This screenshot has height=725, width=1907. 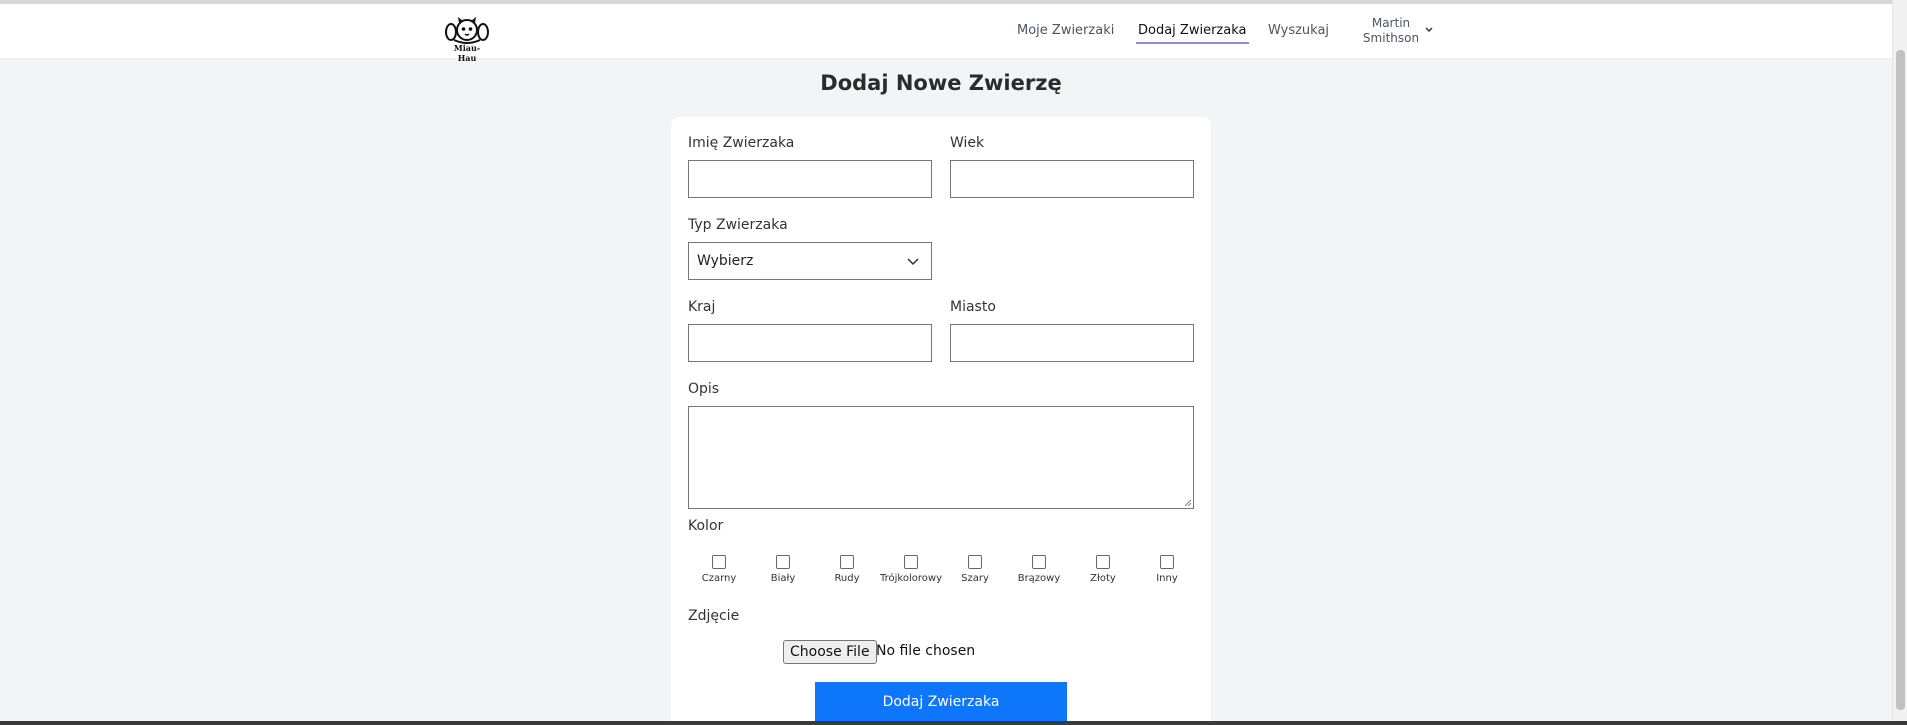 What do you see at coordinates (1193, 43) in the screenshot?
I see `active-link-underline` at bounding box center [1193, 43].